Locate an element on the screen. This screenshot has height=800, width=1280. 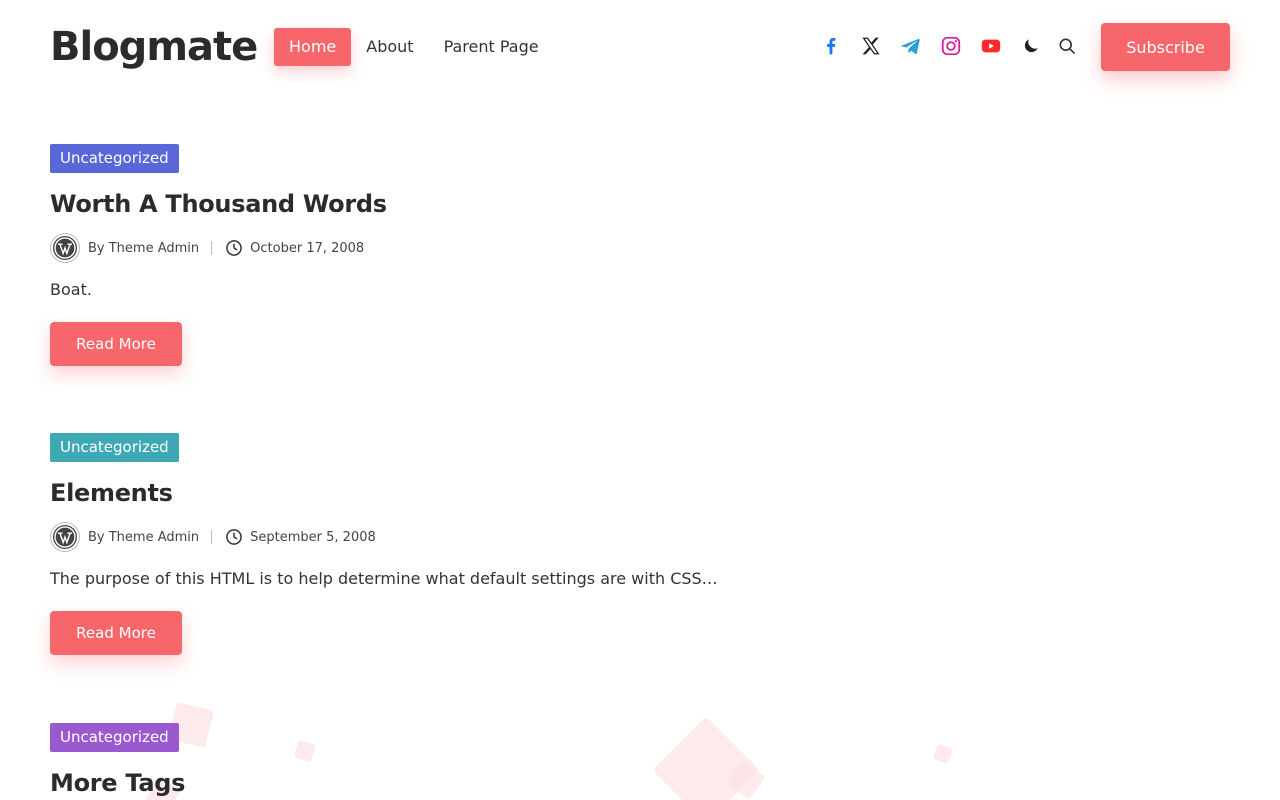
subscribe-button: Subscribe is located at coordinates (1165, 47).